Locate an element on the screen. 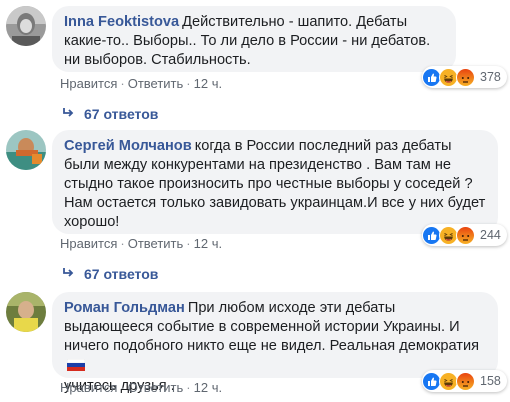  russia-flag-icon is located at coordinates (76, 367).